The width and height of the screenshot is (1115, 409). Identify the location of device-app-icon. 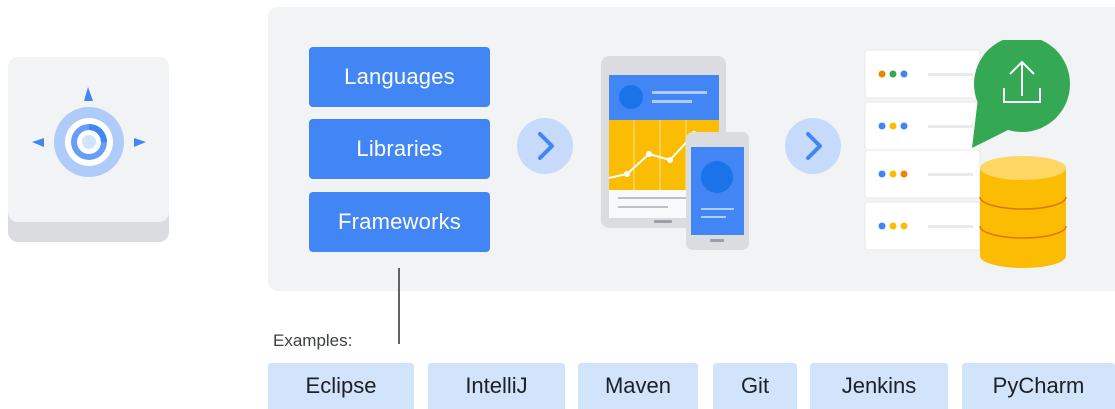
(675, 153).